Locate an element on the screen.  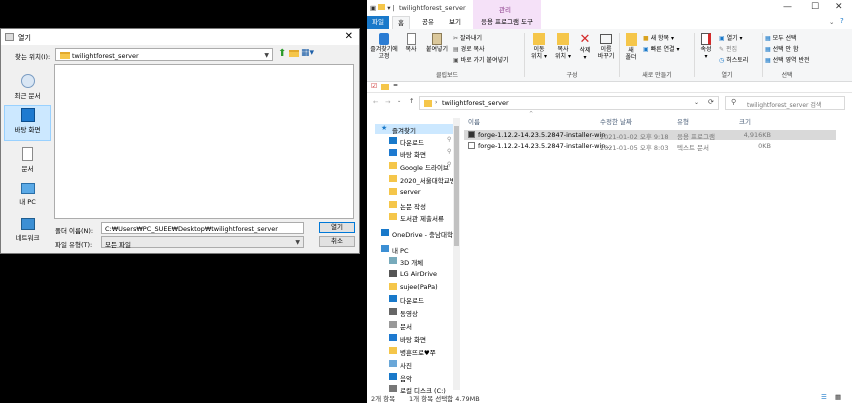
cancel-button: 취소 is located at coordinates (337, 241).